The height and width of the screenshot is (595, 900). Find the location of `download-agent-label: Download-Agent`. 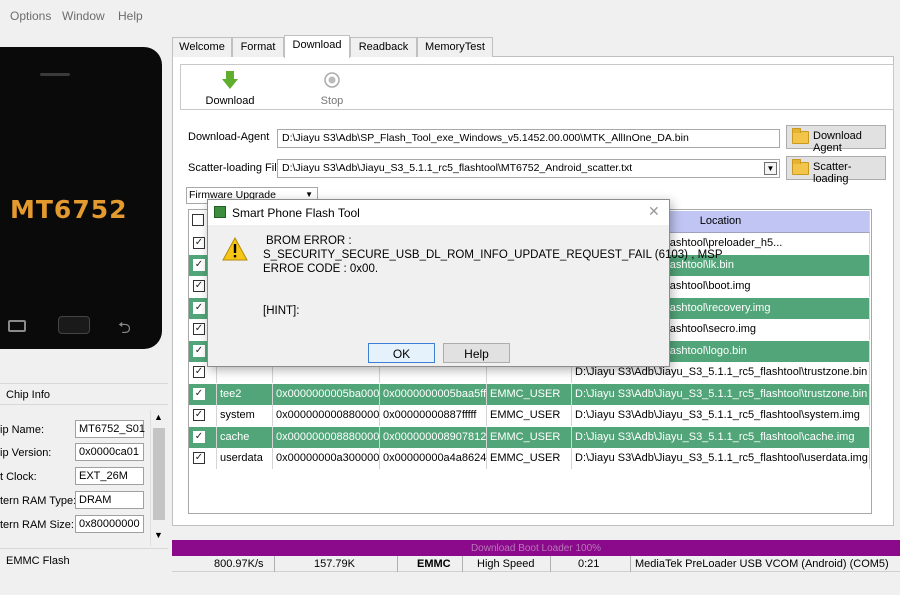

download-agent-label: Download-Agent is located at coordinates (229, 137).